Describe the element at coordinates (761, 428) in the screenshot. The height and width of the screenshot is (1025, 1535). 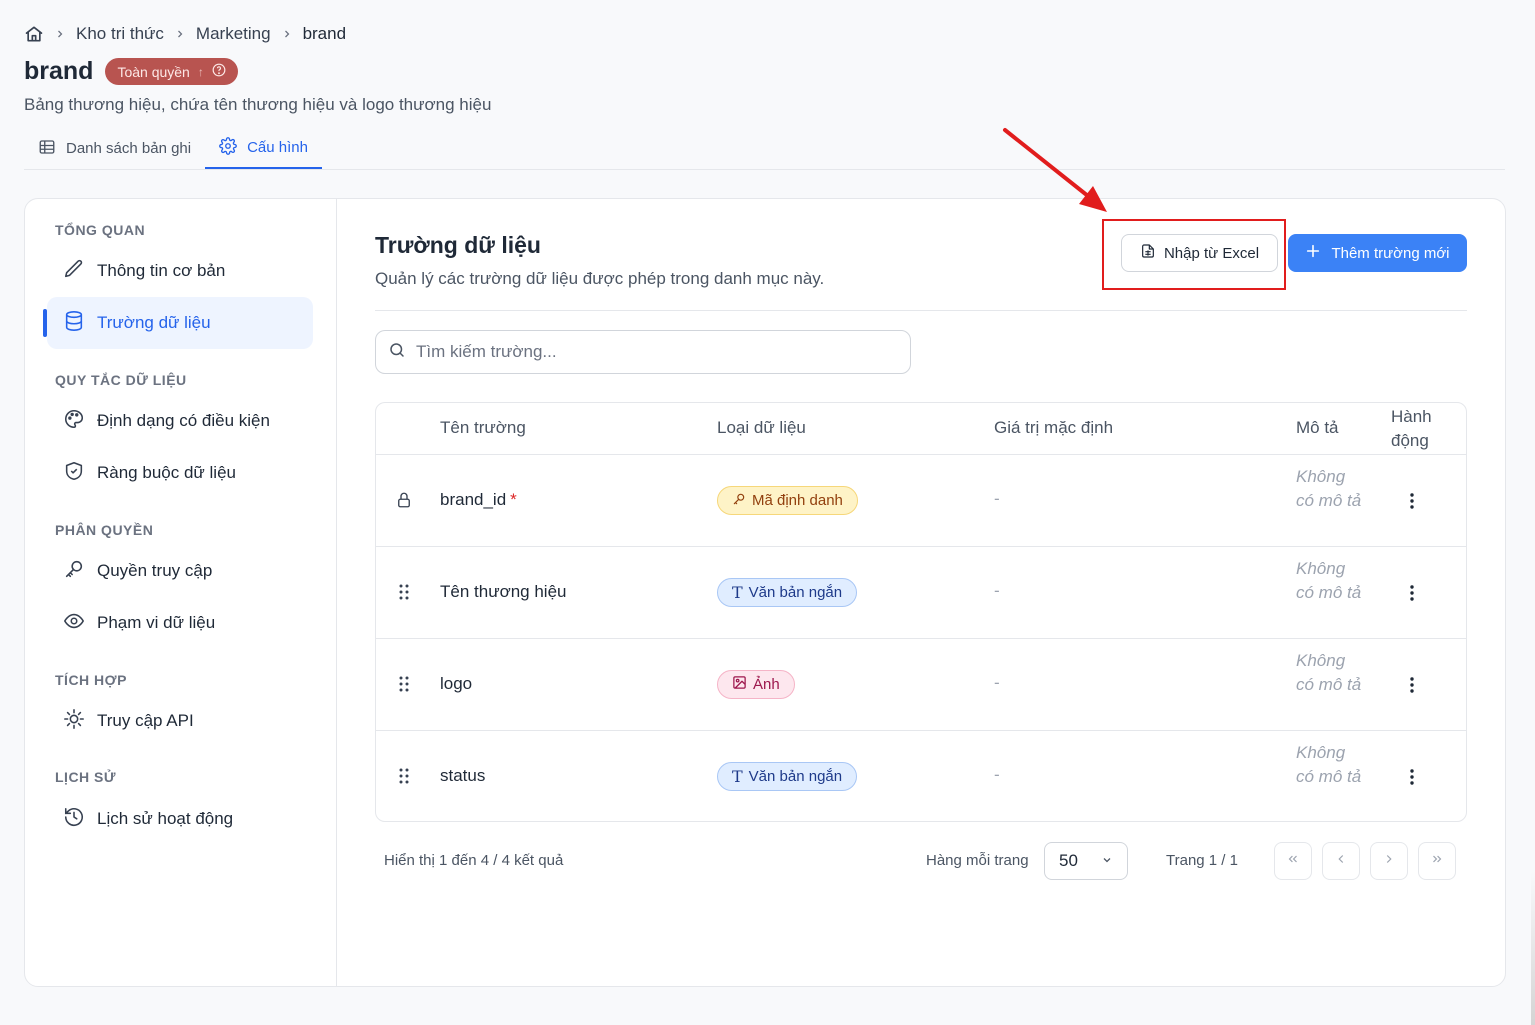
I see `column-header-type: Loại dữ liệu` at that location.